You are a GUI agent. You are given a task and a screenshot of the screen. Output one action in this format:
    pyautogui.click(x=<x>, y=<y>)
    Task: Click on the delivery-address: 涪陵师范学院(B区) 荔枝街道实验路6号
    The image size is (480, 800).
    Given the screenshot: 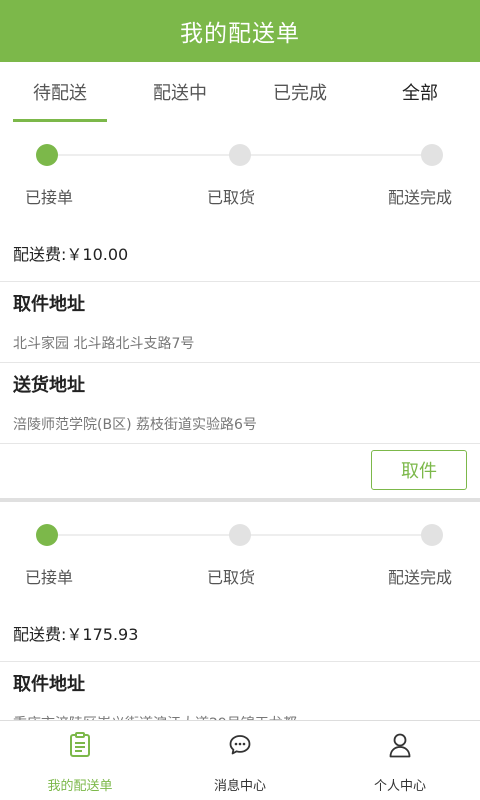 What is the action you would take?
    pyautogui.click(x=240, y=424)
    